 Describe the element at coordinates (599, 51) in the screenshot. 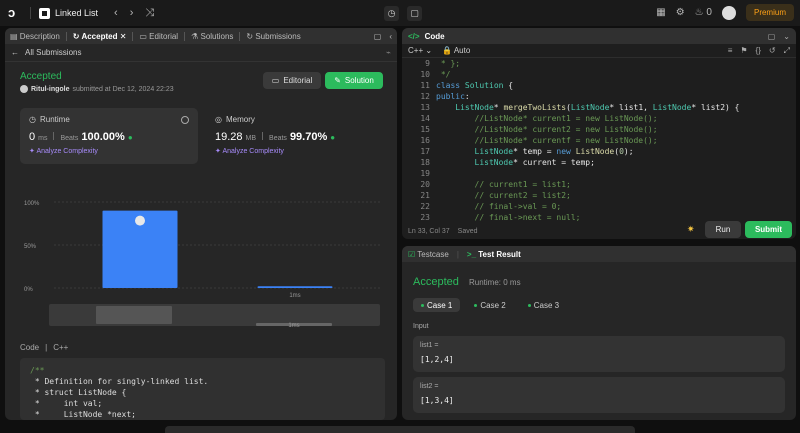

I see `editor-toolbar: C++ ⌄ 🔒 Auto ≡ ⚑ {} ↺ ⤢` at that location.